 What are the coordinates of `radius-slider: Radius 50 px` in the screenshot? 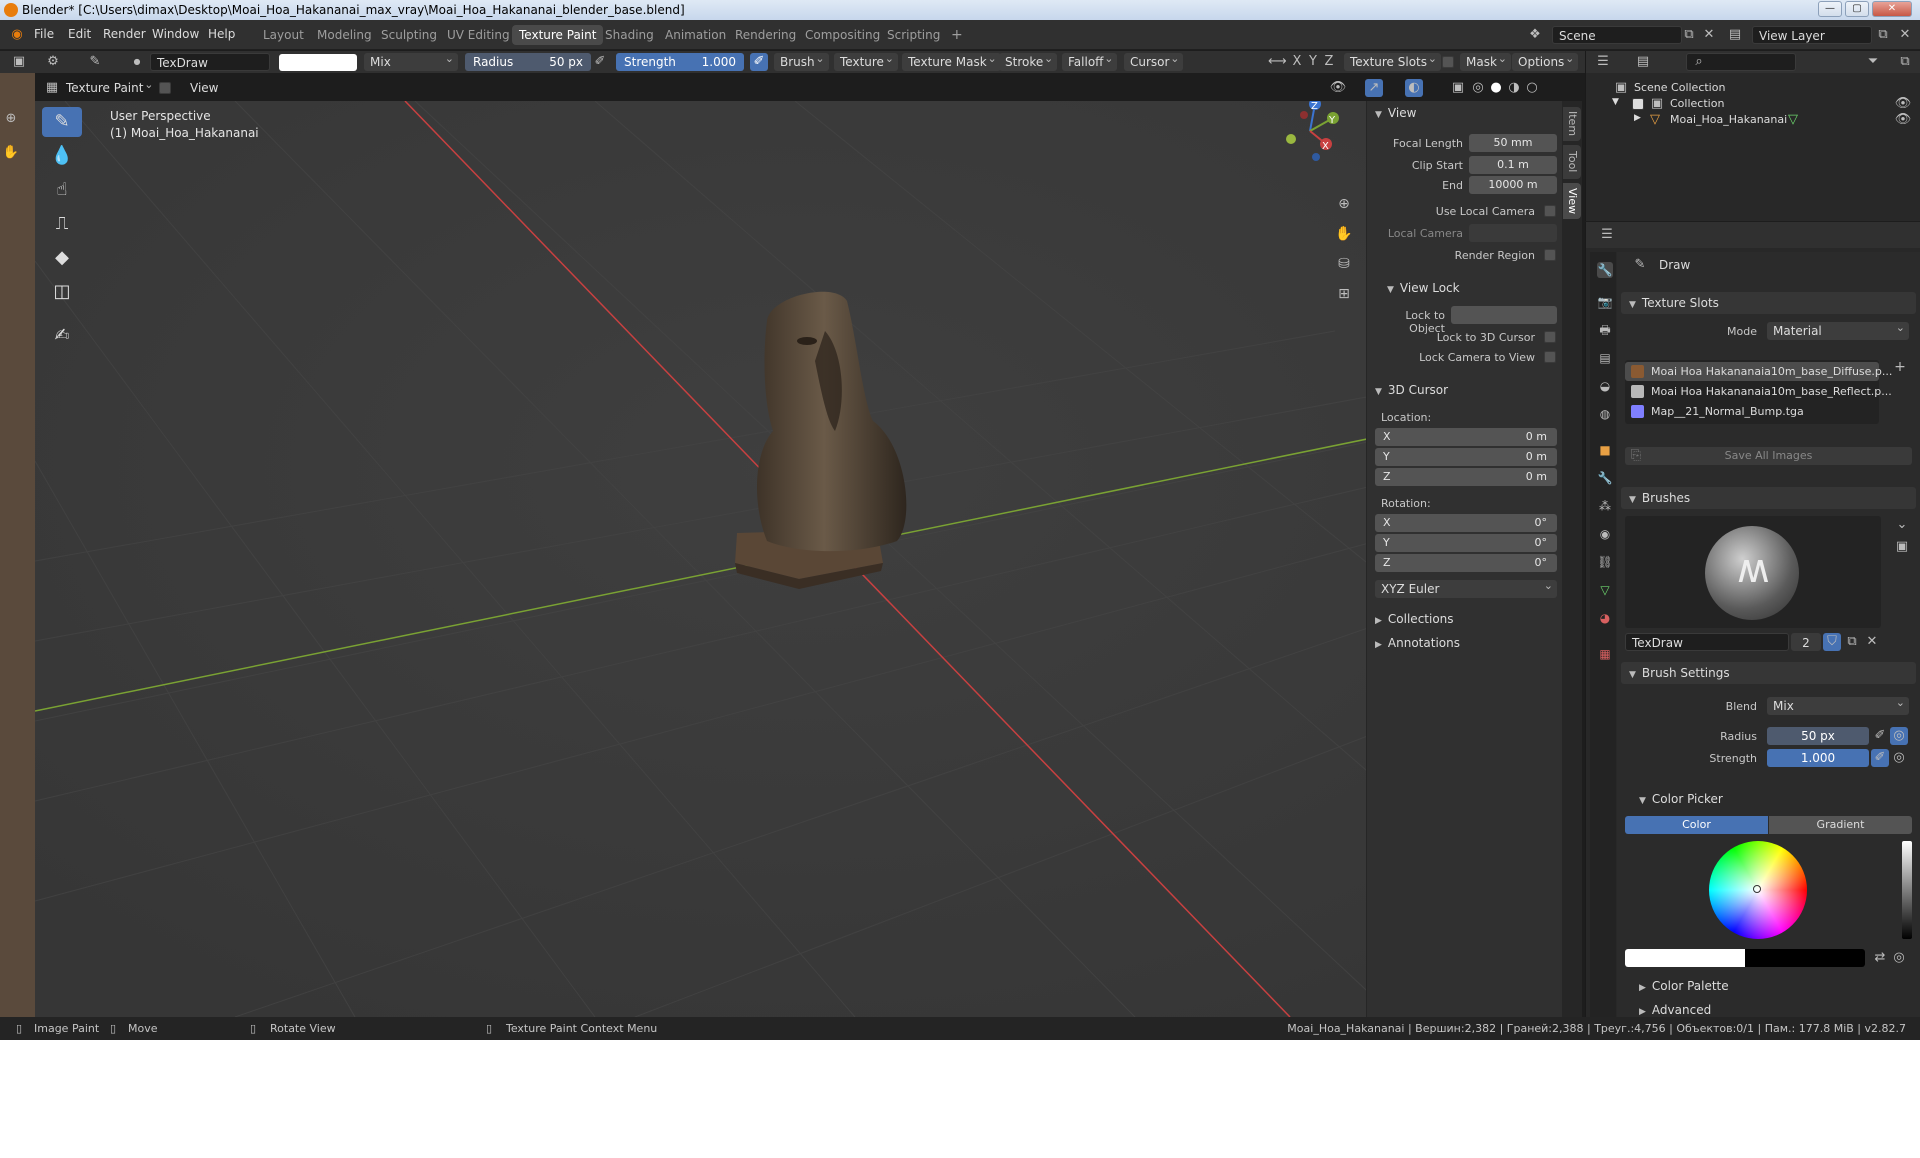 It's located at (528, 62).